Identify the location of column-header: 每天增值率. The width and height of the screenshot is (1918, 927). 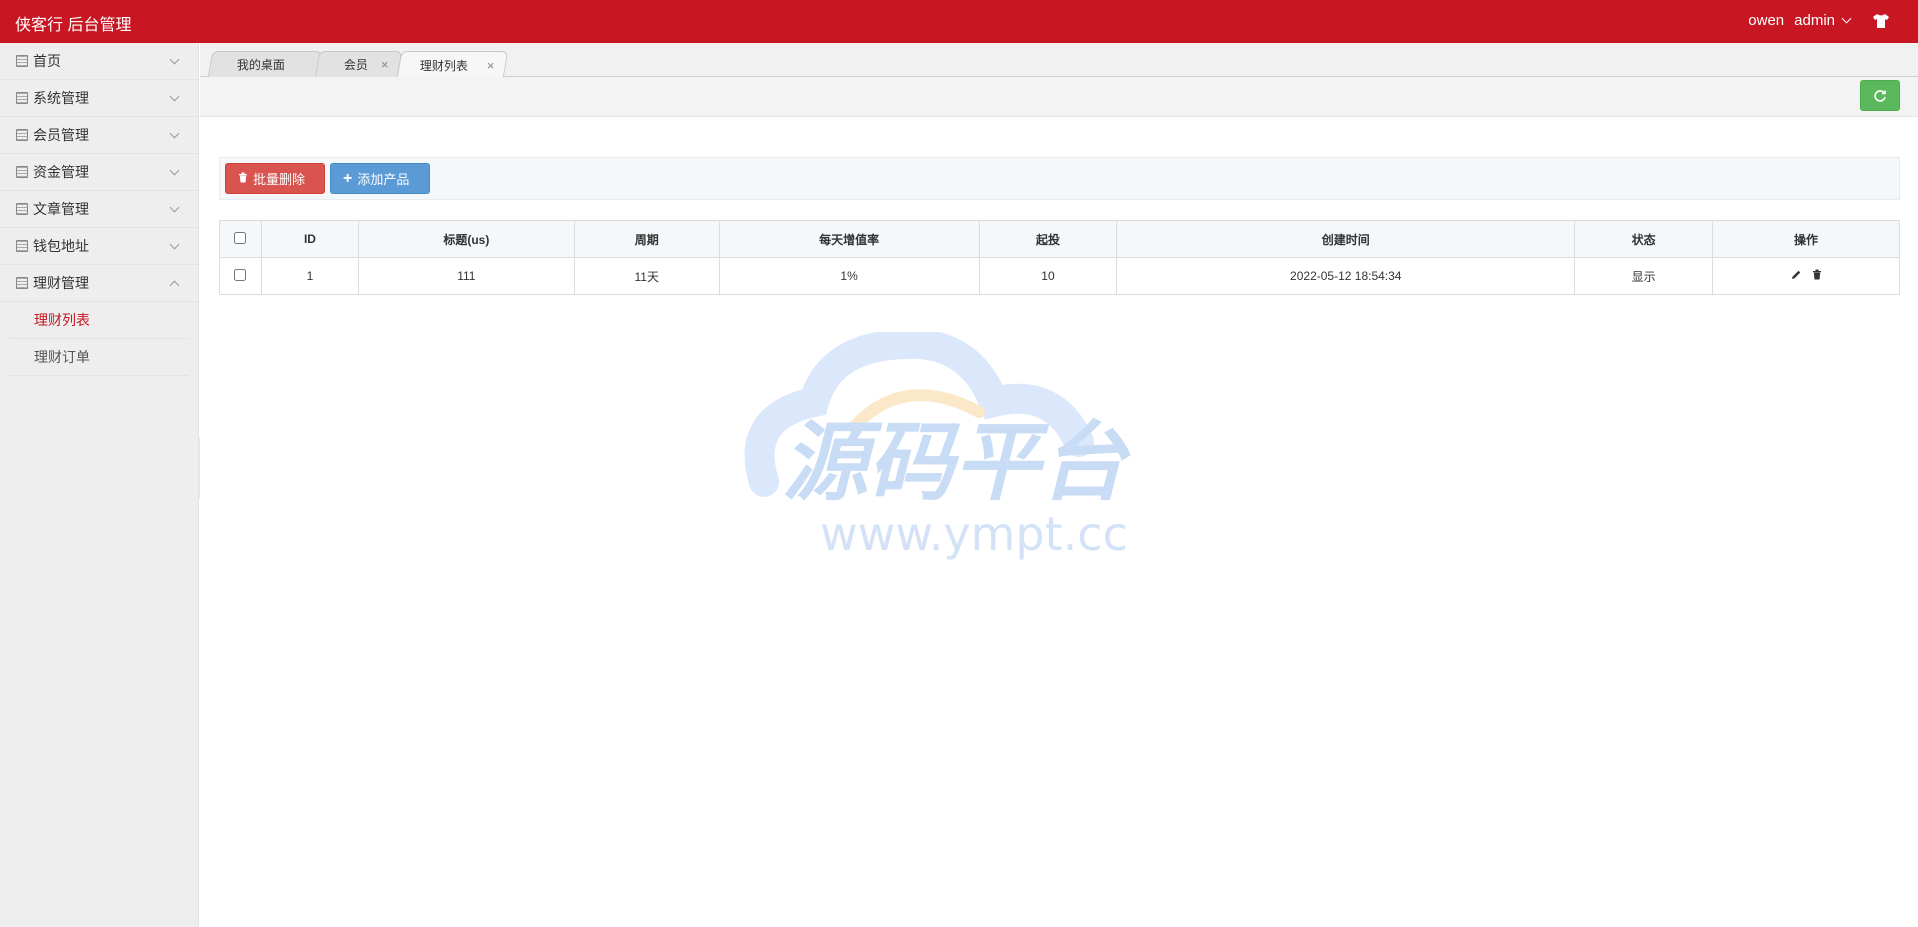
(849, 239).